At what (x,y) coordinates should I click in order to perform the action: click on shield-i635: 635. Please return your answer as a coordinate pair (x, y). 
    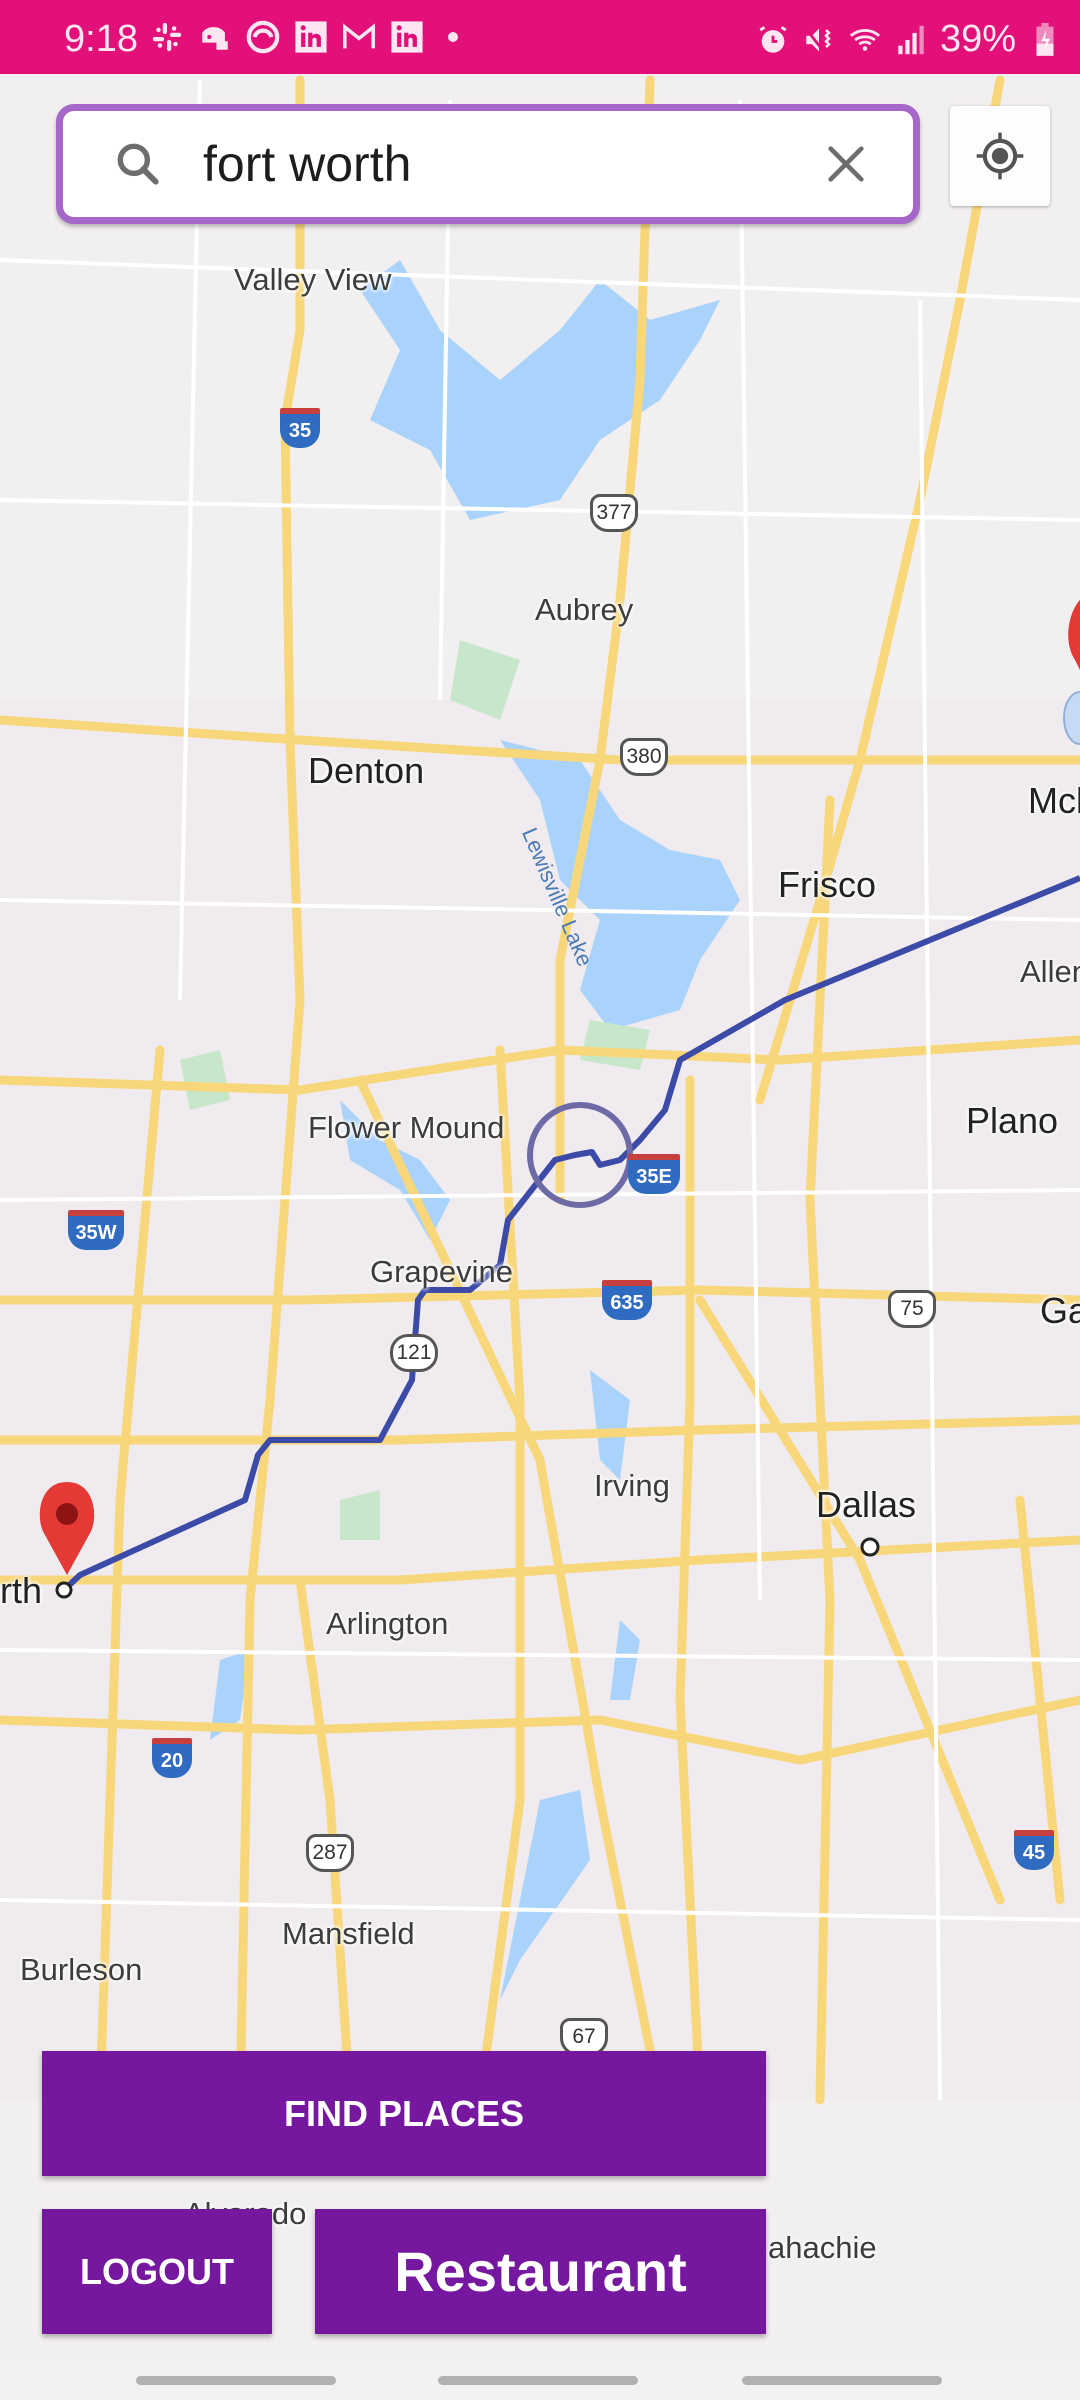
    Looking at the image, I should click on (627, 1300).